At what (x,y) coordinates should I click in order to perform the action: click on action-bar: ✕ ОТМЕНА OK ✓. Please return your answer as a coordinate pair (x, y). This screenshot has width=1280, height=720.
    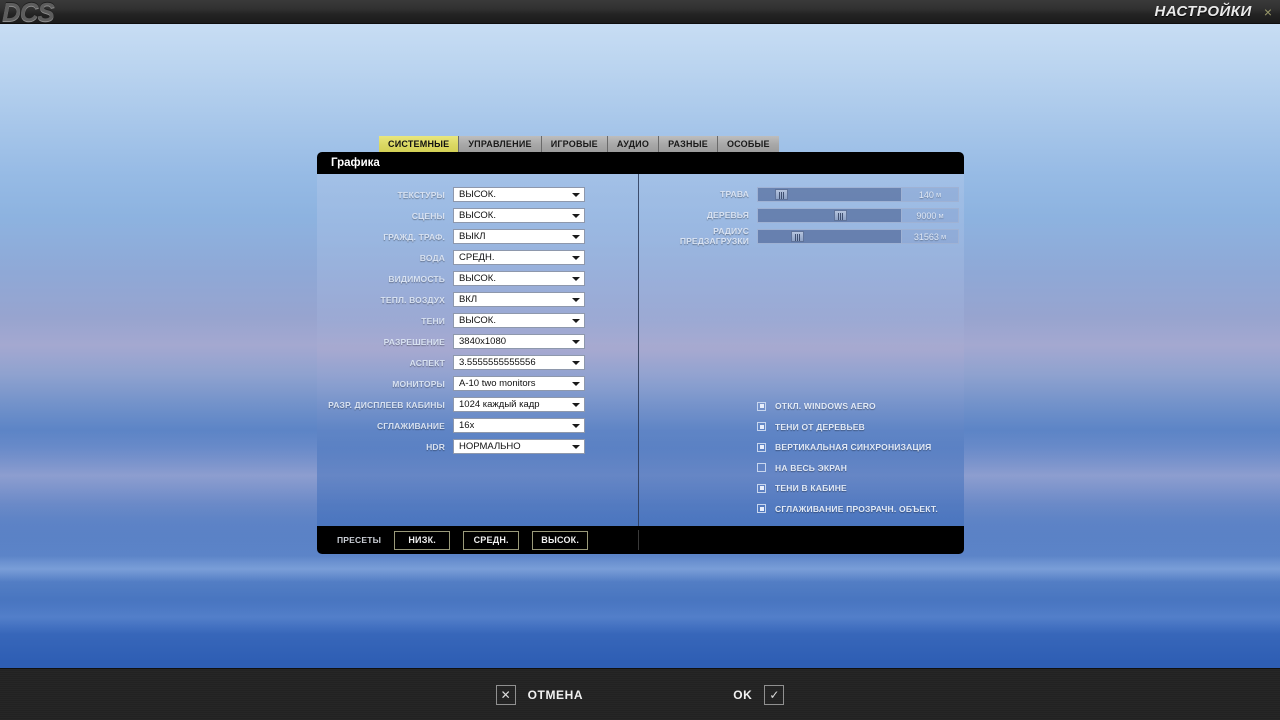
    Looking at the image, I should click on (640, 694).